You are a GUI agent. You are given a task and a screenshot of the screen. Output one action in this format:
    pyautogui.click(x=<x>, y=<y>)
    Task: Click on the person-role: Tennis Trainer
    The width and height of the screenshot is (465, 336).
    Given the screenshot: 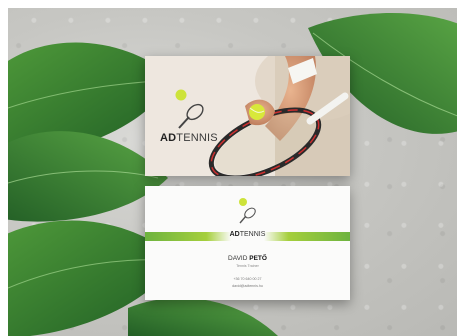 What is the action you would take?
    pyautogui.click(x=247, y=266)
    